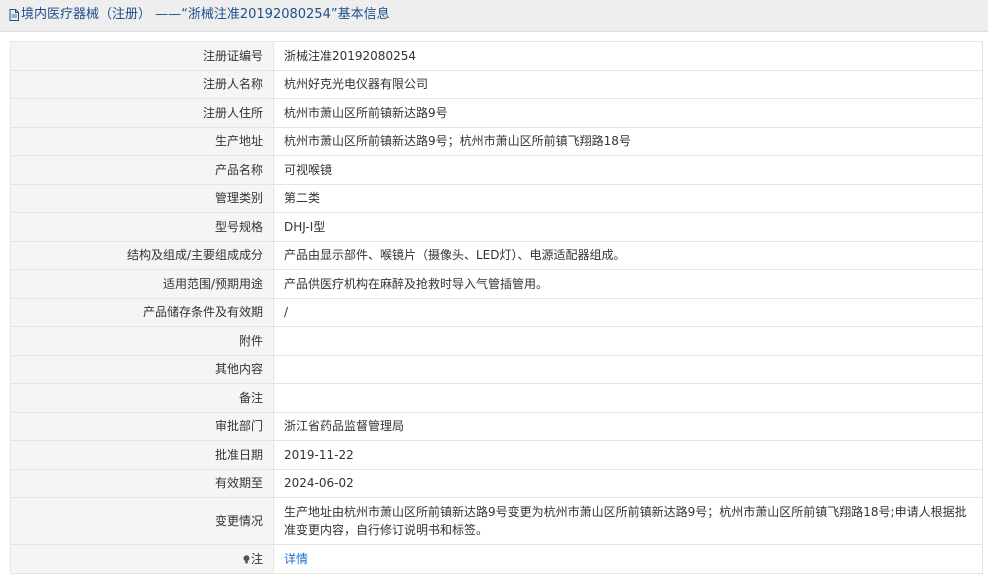 The image size is (988, 583). Describe the element at coordinates (628, 198) in the screenshot. I see `row-value: 第二类` at that location.